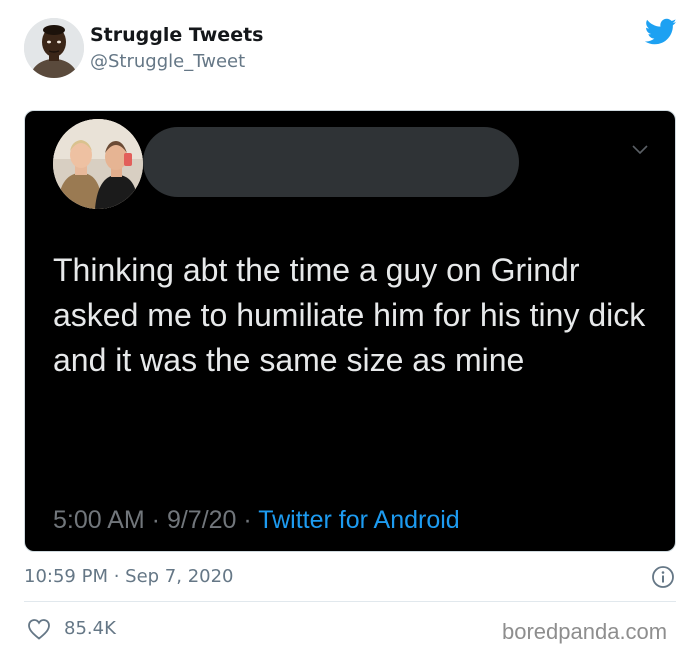  What do you see at coordinates (663, 577) in the screenshot?
I see `info-icon` at bounding box center [663, 577].